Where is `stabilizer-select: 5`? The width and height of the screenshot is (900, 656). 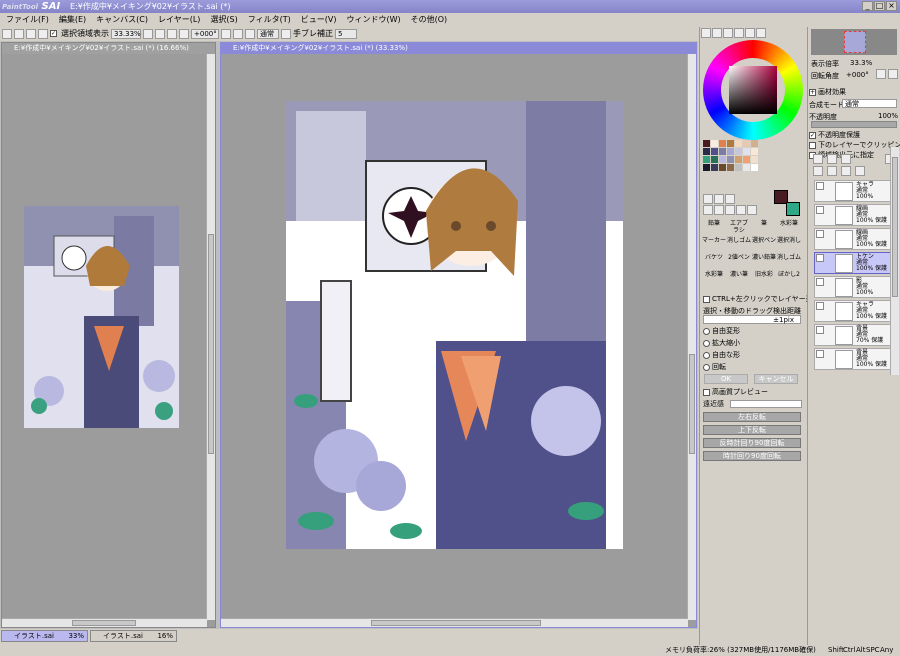
stabilizer-select: 5 is located at coordinates (346, 33).